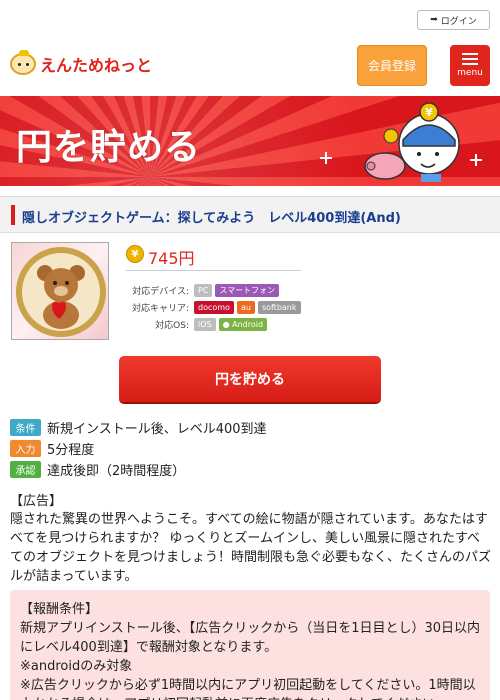 The width and height of the screenshot is (500, 700). I want to click on logo-text: えんためねっと, so click(96, 65).